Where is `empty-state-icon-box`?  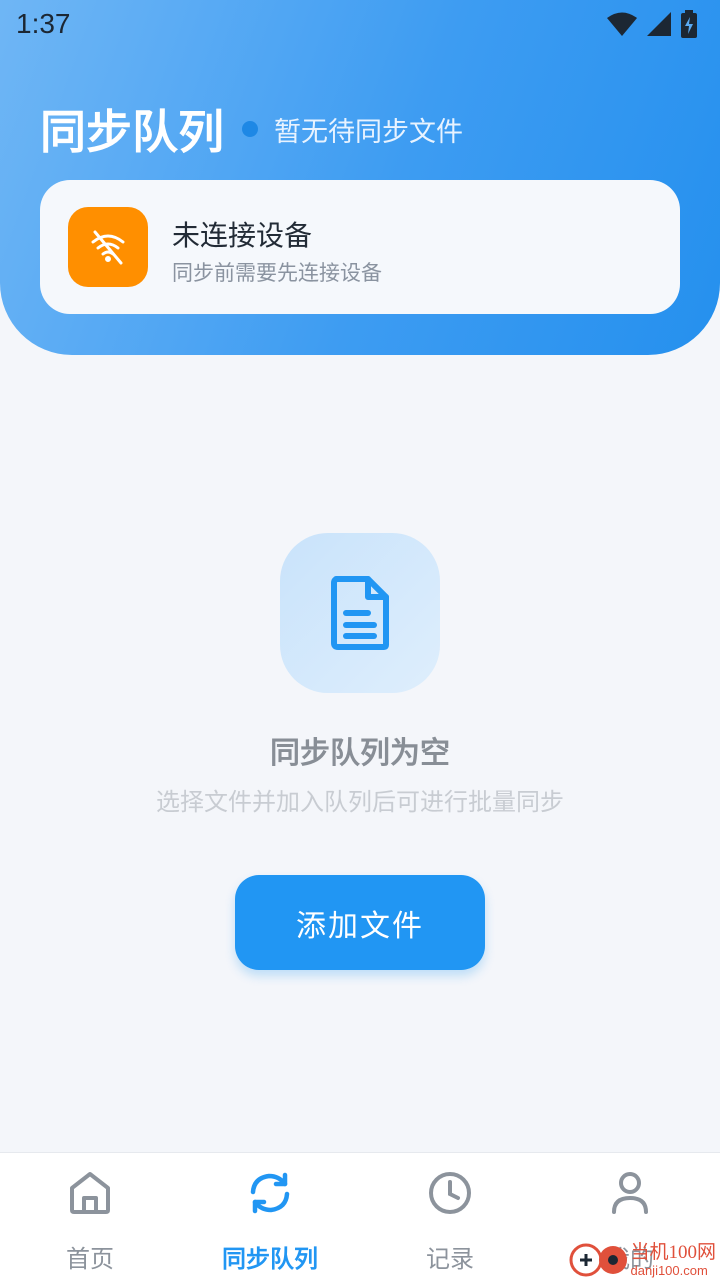 empty-state-icon-box is located at coordinates (360, 613).